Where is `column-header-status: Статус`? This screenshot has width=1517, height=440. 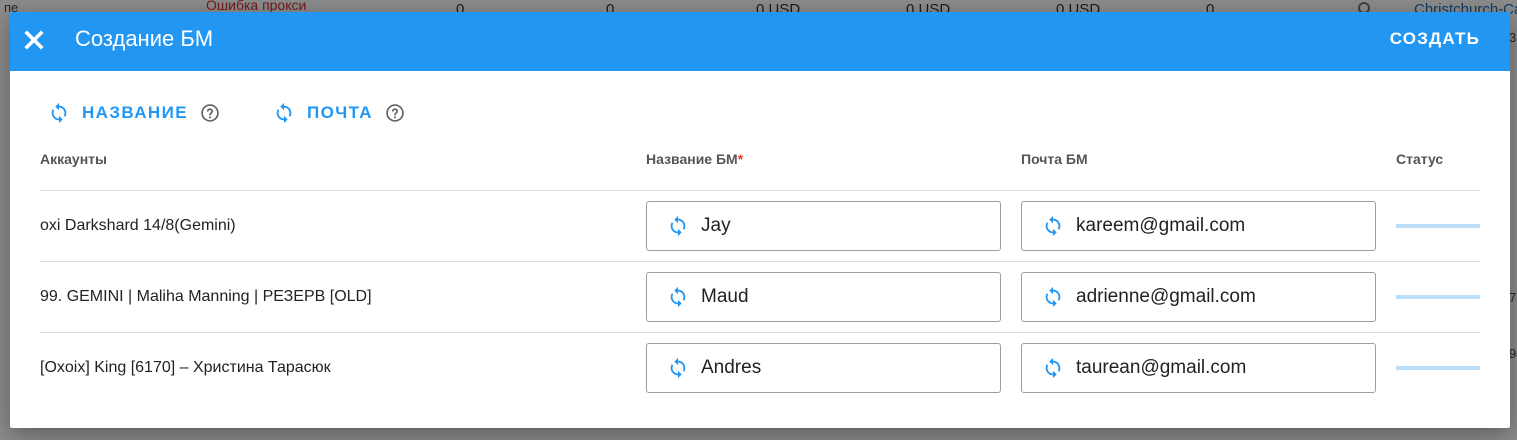 column-header-status: Статус is located at coordinates (1420, 159).